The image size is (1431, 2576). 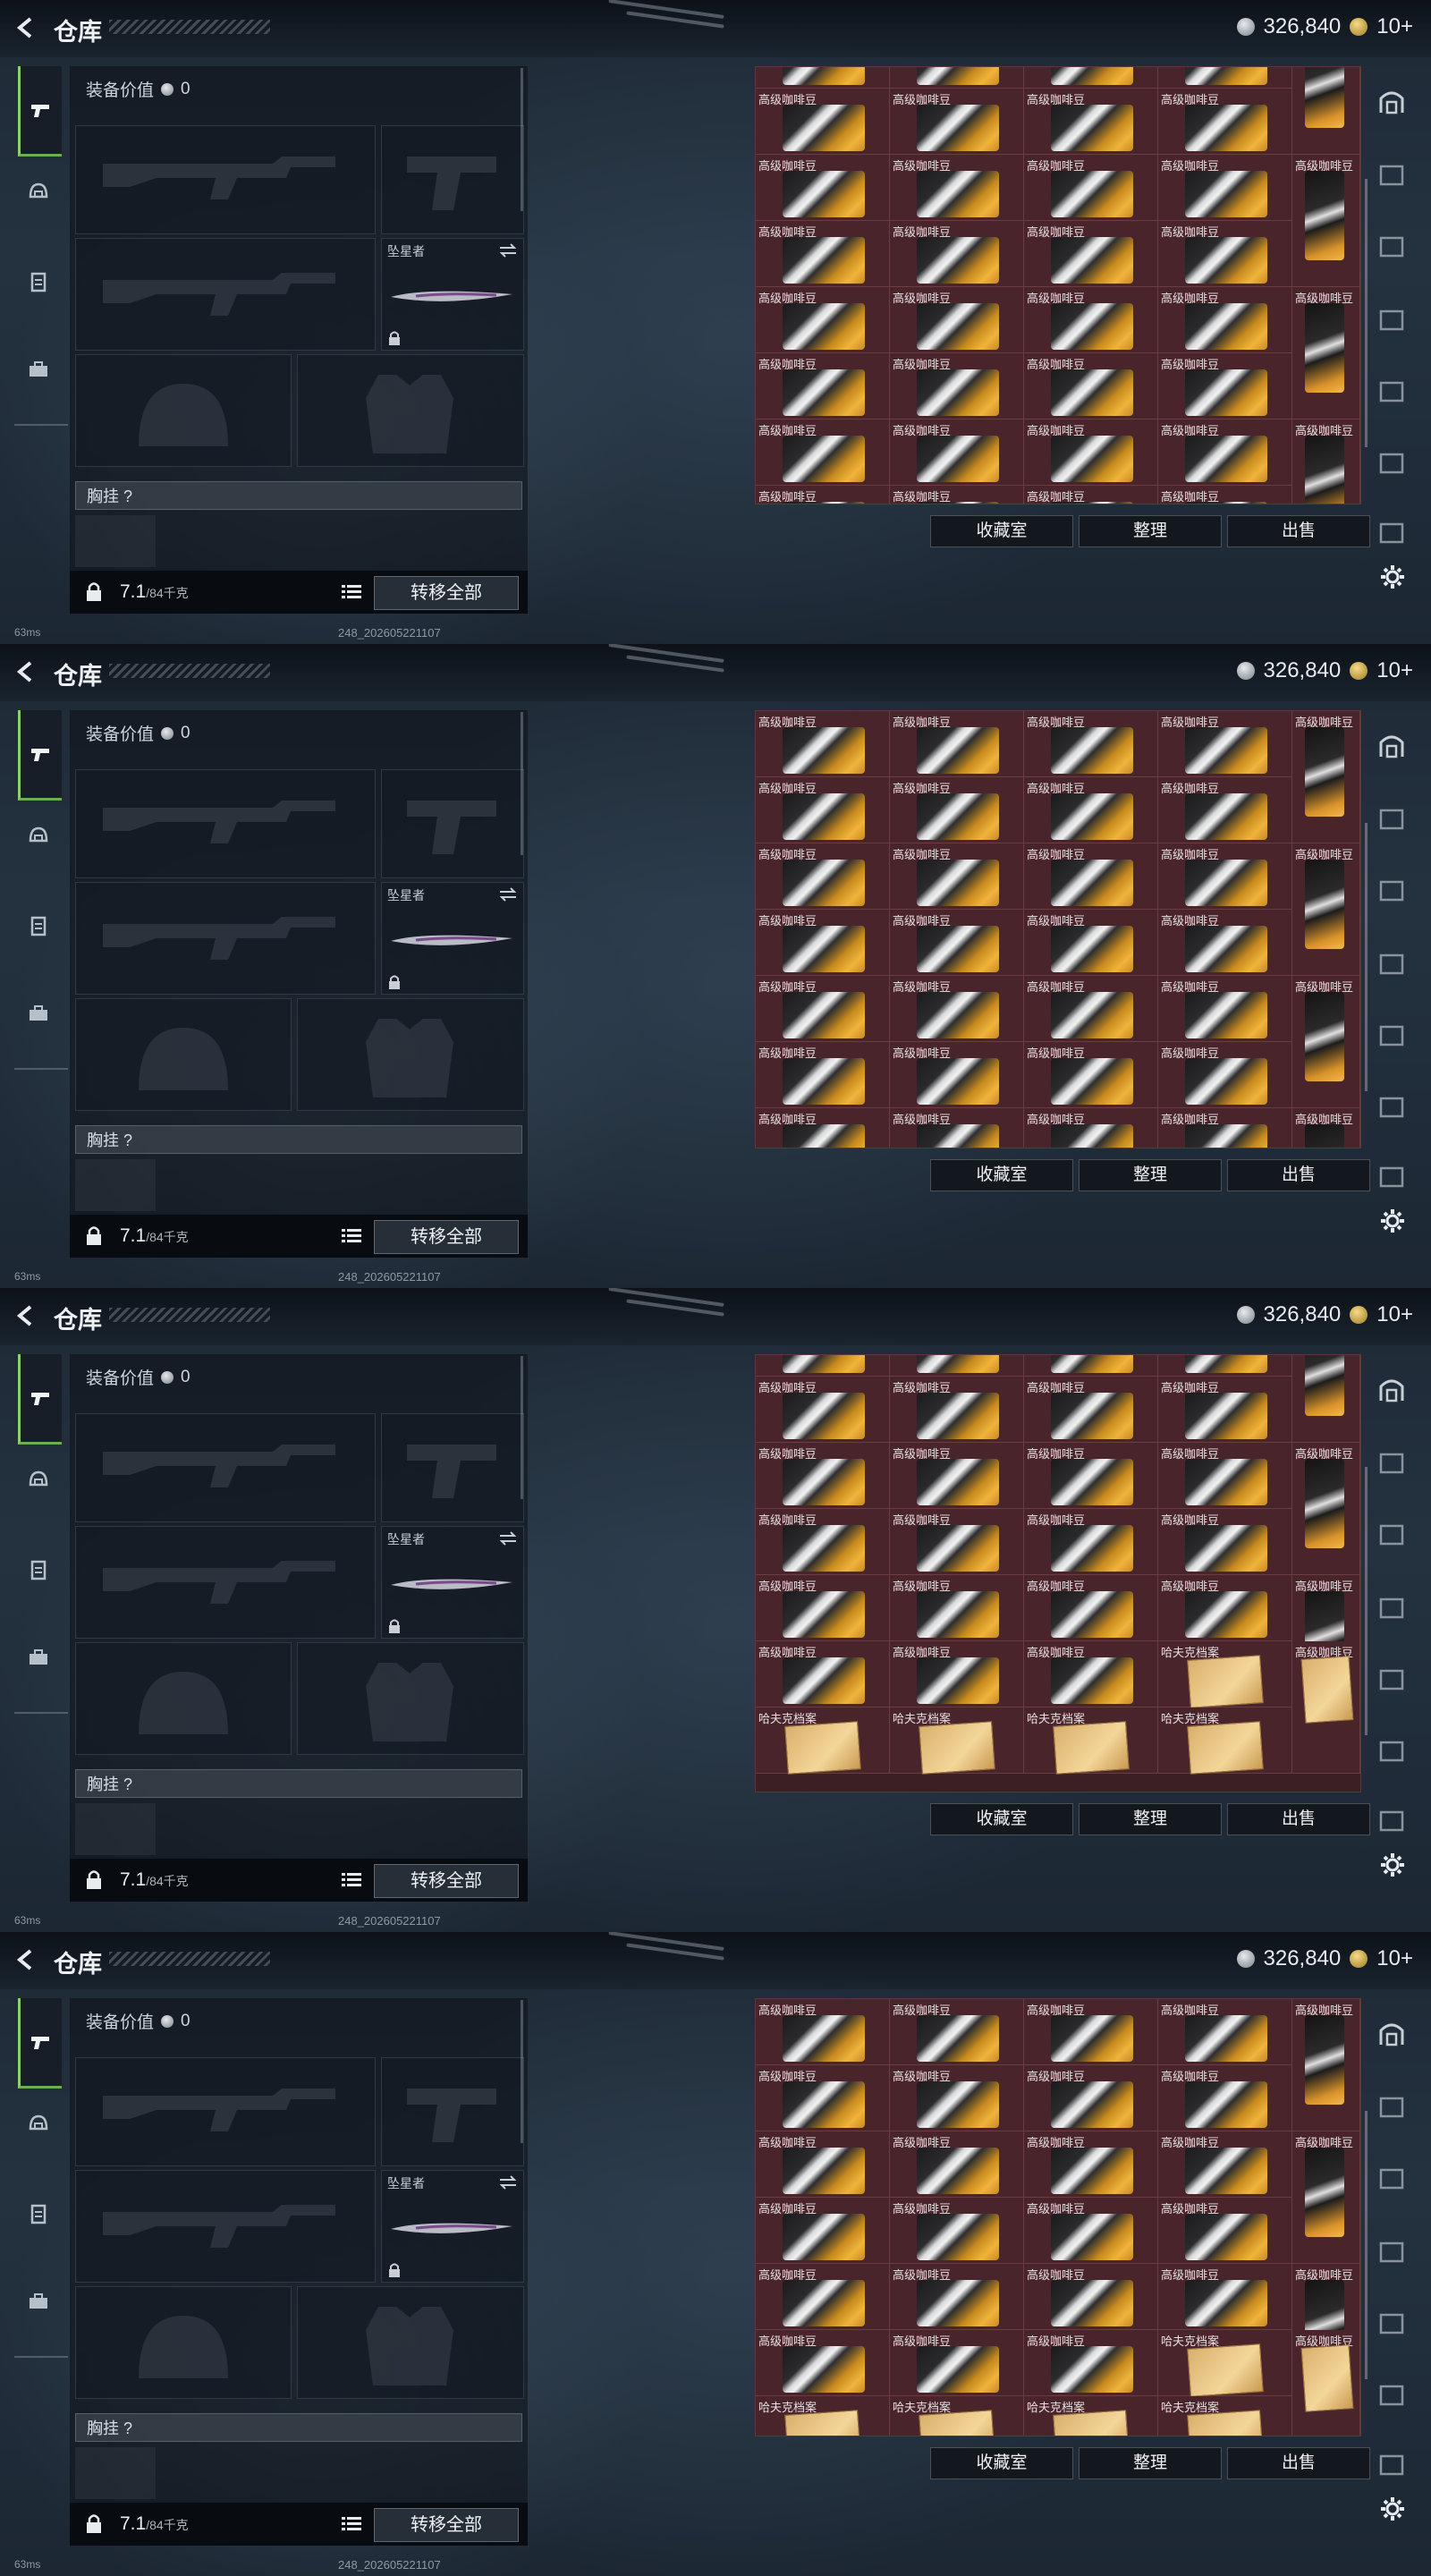 I want to click on swap-icon, so click(x=508, y=250).